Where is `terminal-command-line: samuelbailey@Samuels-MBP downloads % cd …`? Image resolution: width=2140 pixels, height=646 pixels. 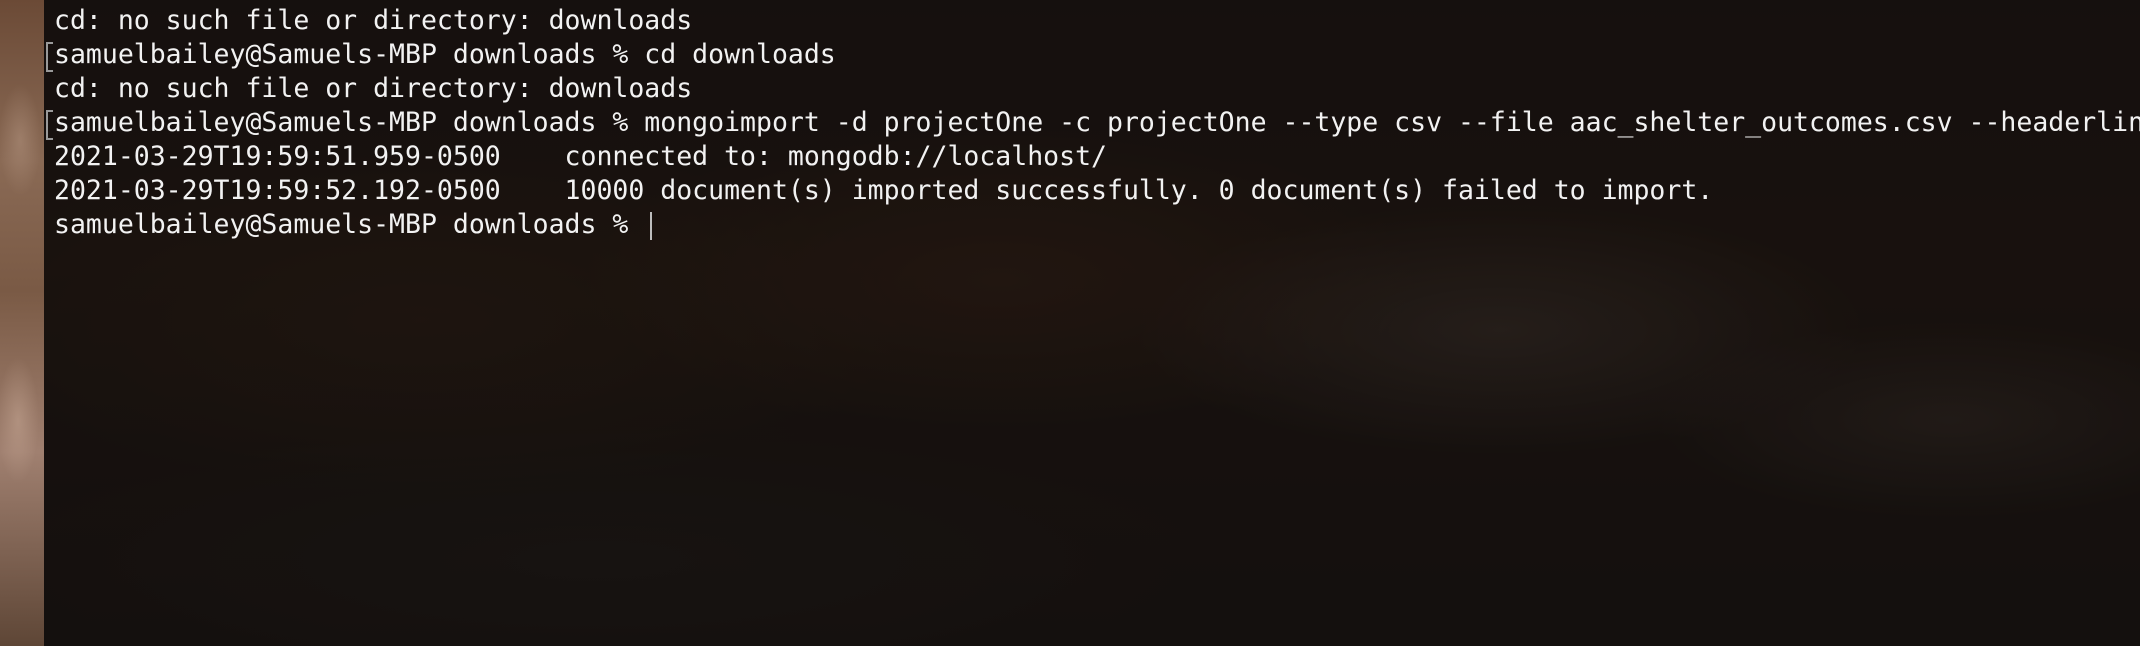 terminal-command-line: samuelbailey@Samuels-MBP downloads % cd … is located at coordinates (1097, 55).